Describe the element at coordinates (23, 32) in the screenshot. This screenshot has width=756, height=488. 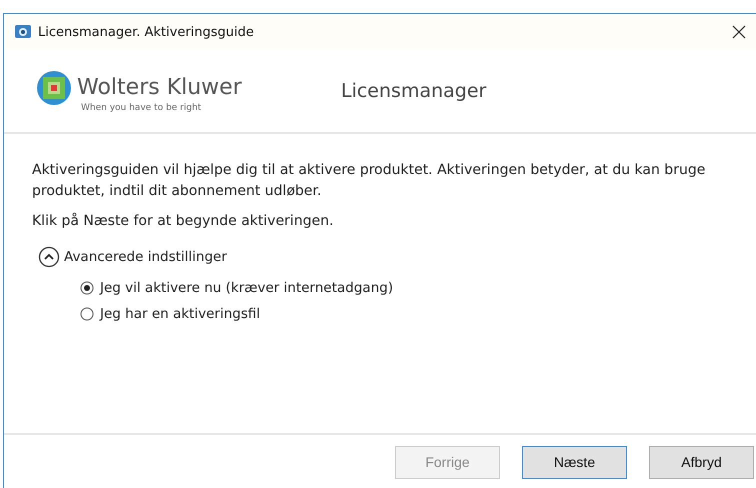
I see `app-icon` at that location.